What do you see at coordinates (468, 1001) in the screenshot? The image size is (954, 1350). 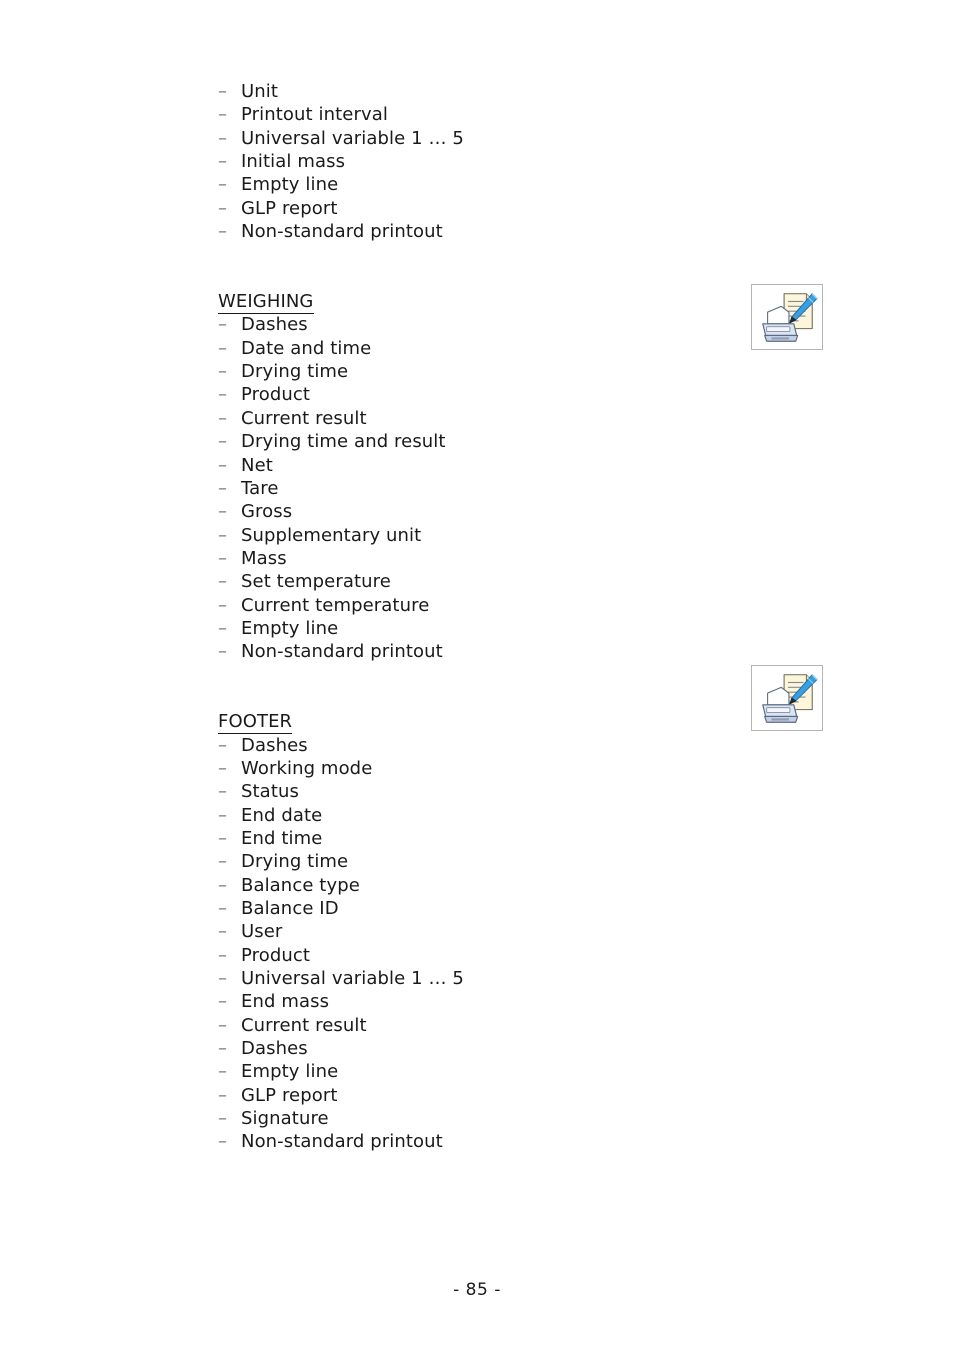 I see `list-item: – End mass` at bounding box center [468, 1001].